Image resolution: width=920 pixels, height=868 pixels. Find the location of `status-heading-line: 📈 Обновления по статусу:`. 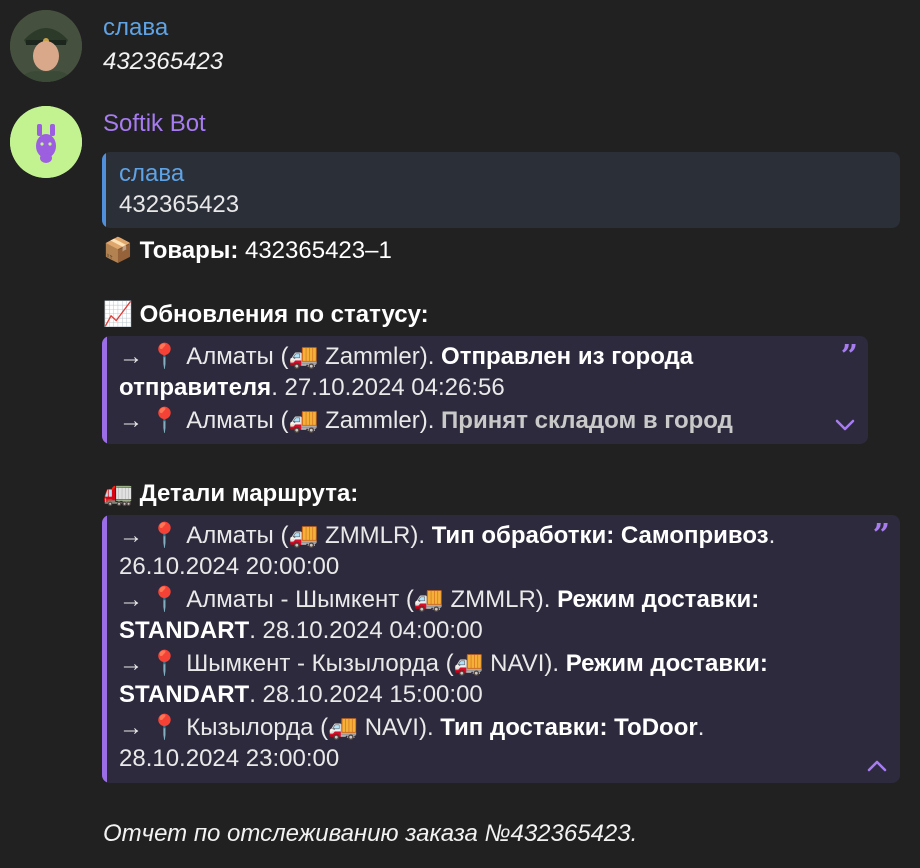

status-heading-line: 📈 Обновления по статусу: is located at coordinates (266, 314).